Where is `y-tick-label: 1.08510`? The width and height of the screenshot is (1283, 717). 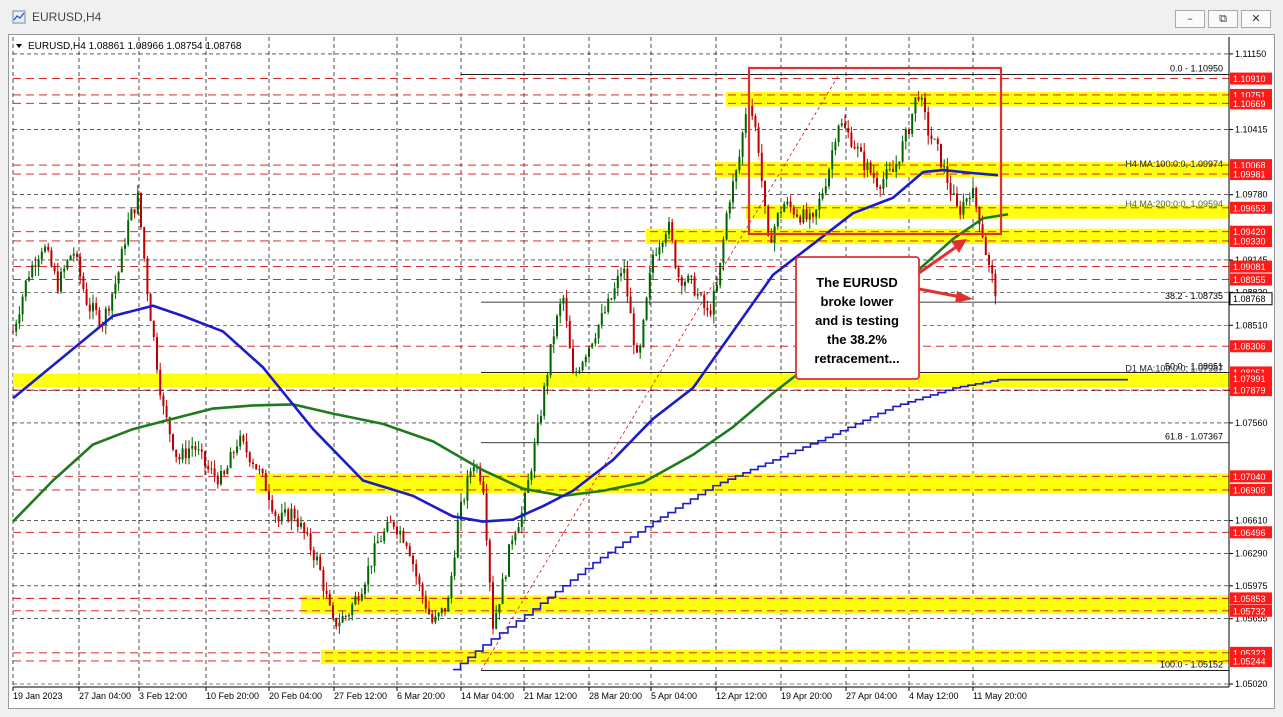 y-tick-label: 1.08510 is located at coordinates (1251, 325).